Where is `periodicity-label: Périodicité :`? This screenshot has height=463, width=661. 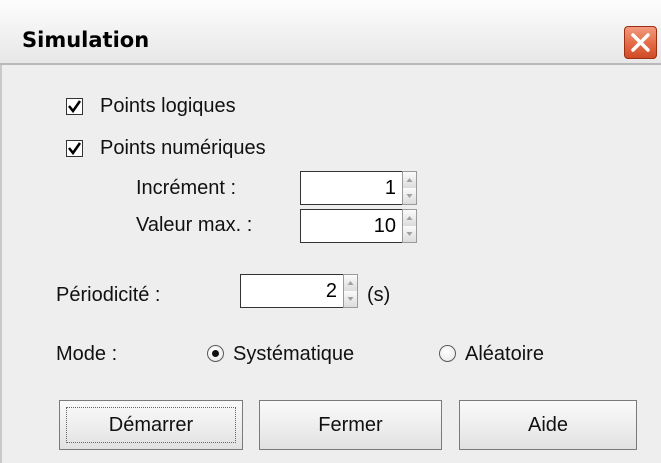
periodicity-label: Périodicité : is located at coordinates (108, 295).